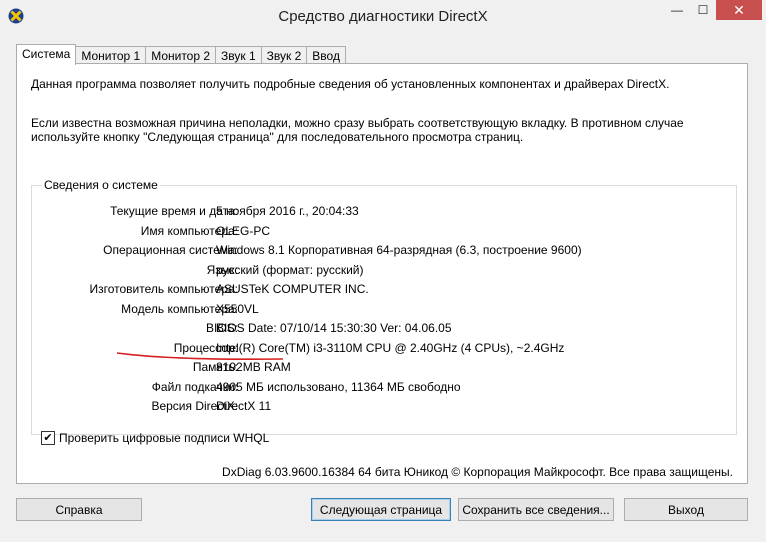 This screenshot has width=766, height=542. What do you see at coordinates (46, 54) in the screenshot?
I see `tab-system: Система` at bounding box center [46, 54].